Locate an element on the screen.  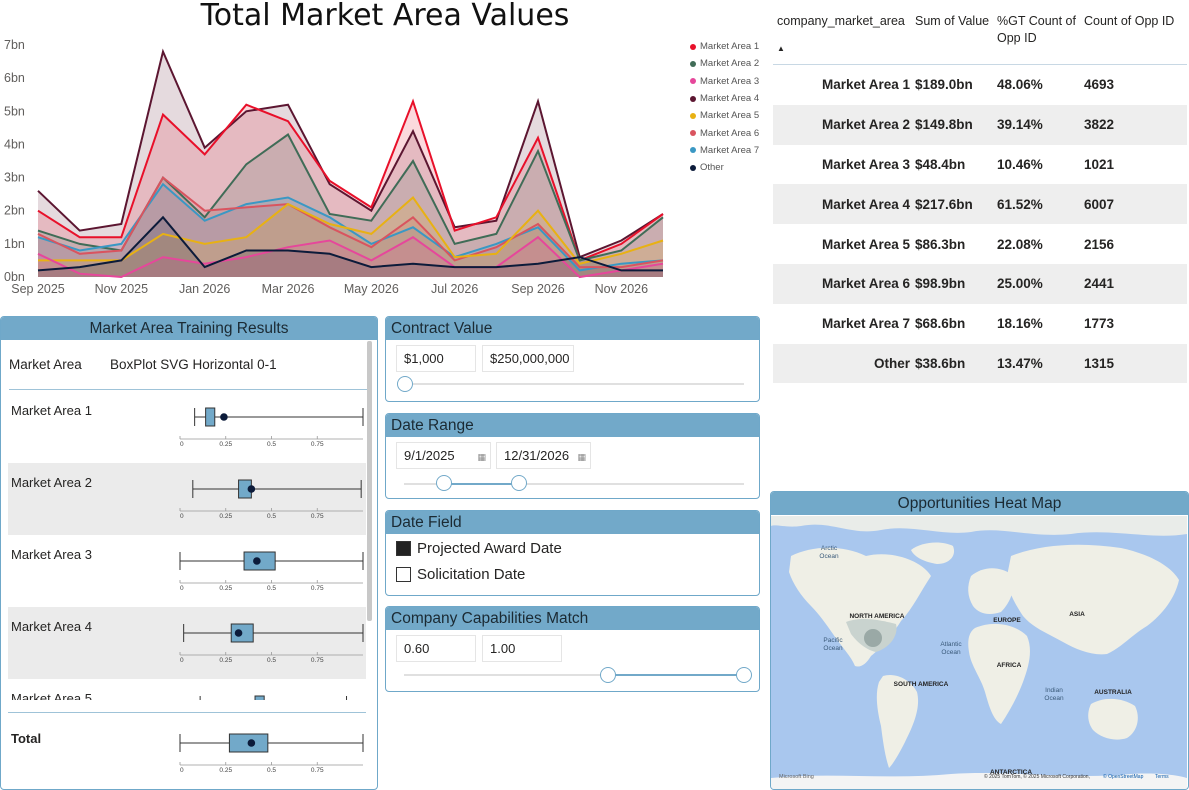
scrollbar is located at coordinates (369, 481).